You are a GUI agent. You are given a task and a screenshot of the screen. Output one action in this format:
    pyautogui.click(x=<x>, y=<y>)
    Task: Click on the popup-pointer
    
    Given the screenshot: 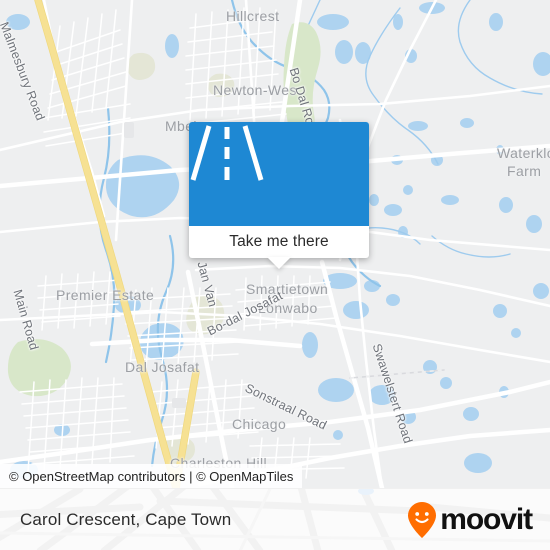 What is the action you would take?
    pyautogui.click(x=279, y=263)
    